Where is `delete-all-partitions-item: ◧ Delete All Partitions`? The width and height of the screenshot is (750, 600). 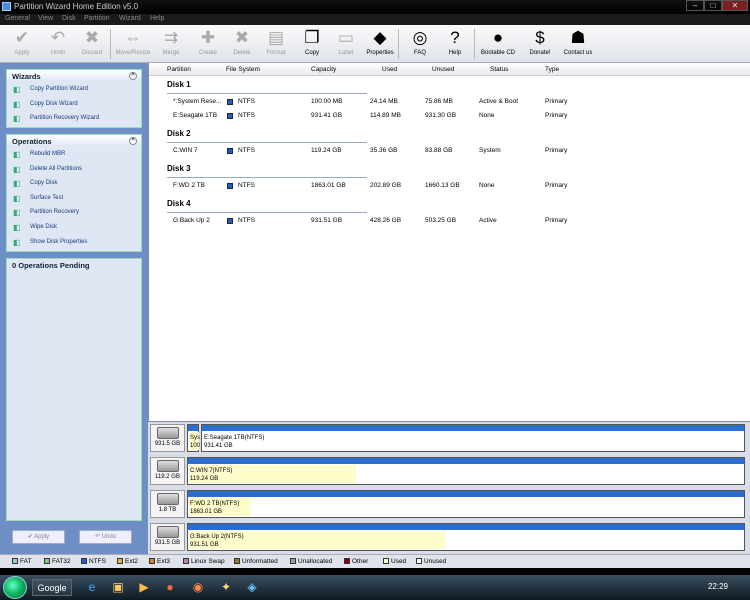 delete-all-partitions-item: ◧ Delete All Partitions is located at coordinates (74, 169).